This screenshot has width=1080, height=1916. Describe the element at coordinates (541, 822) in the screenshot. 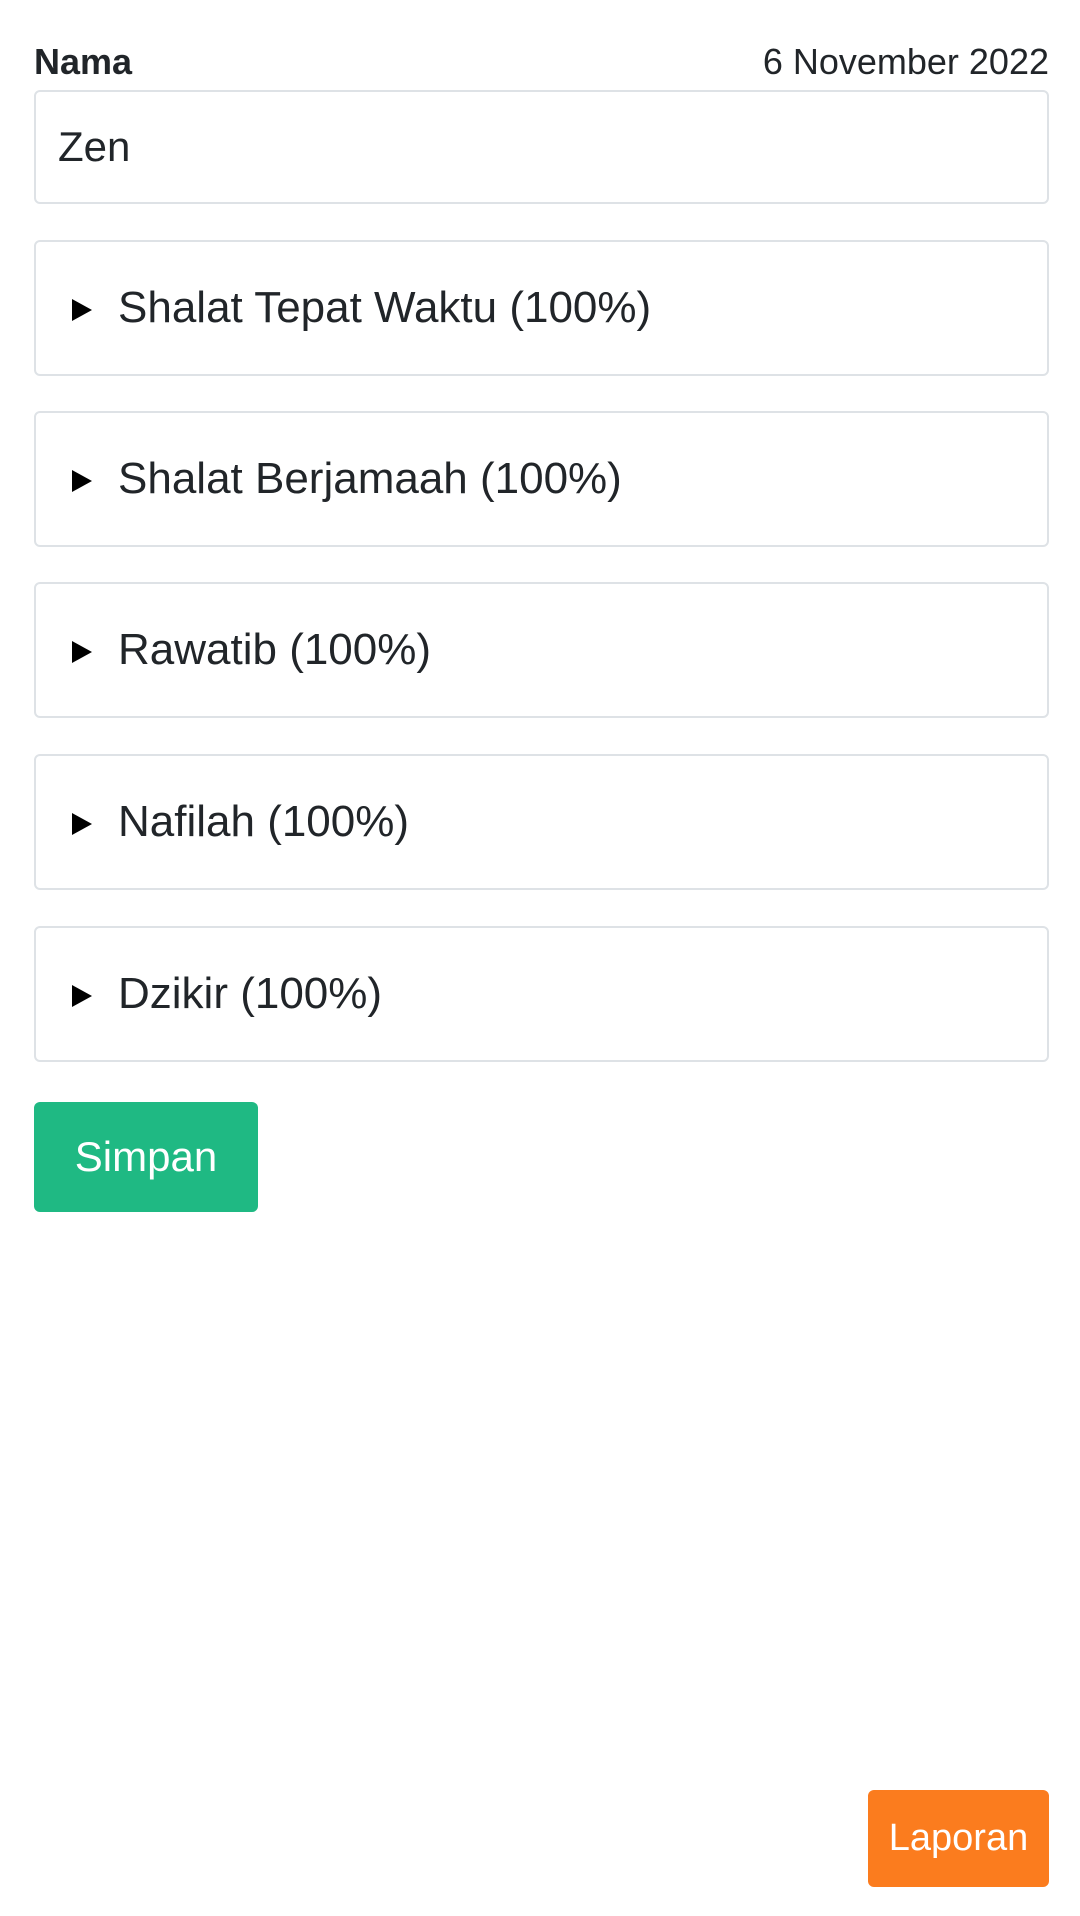

I see `section-nafilah: Nafilah (100%)` at that location.